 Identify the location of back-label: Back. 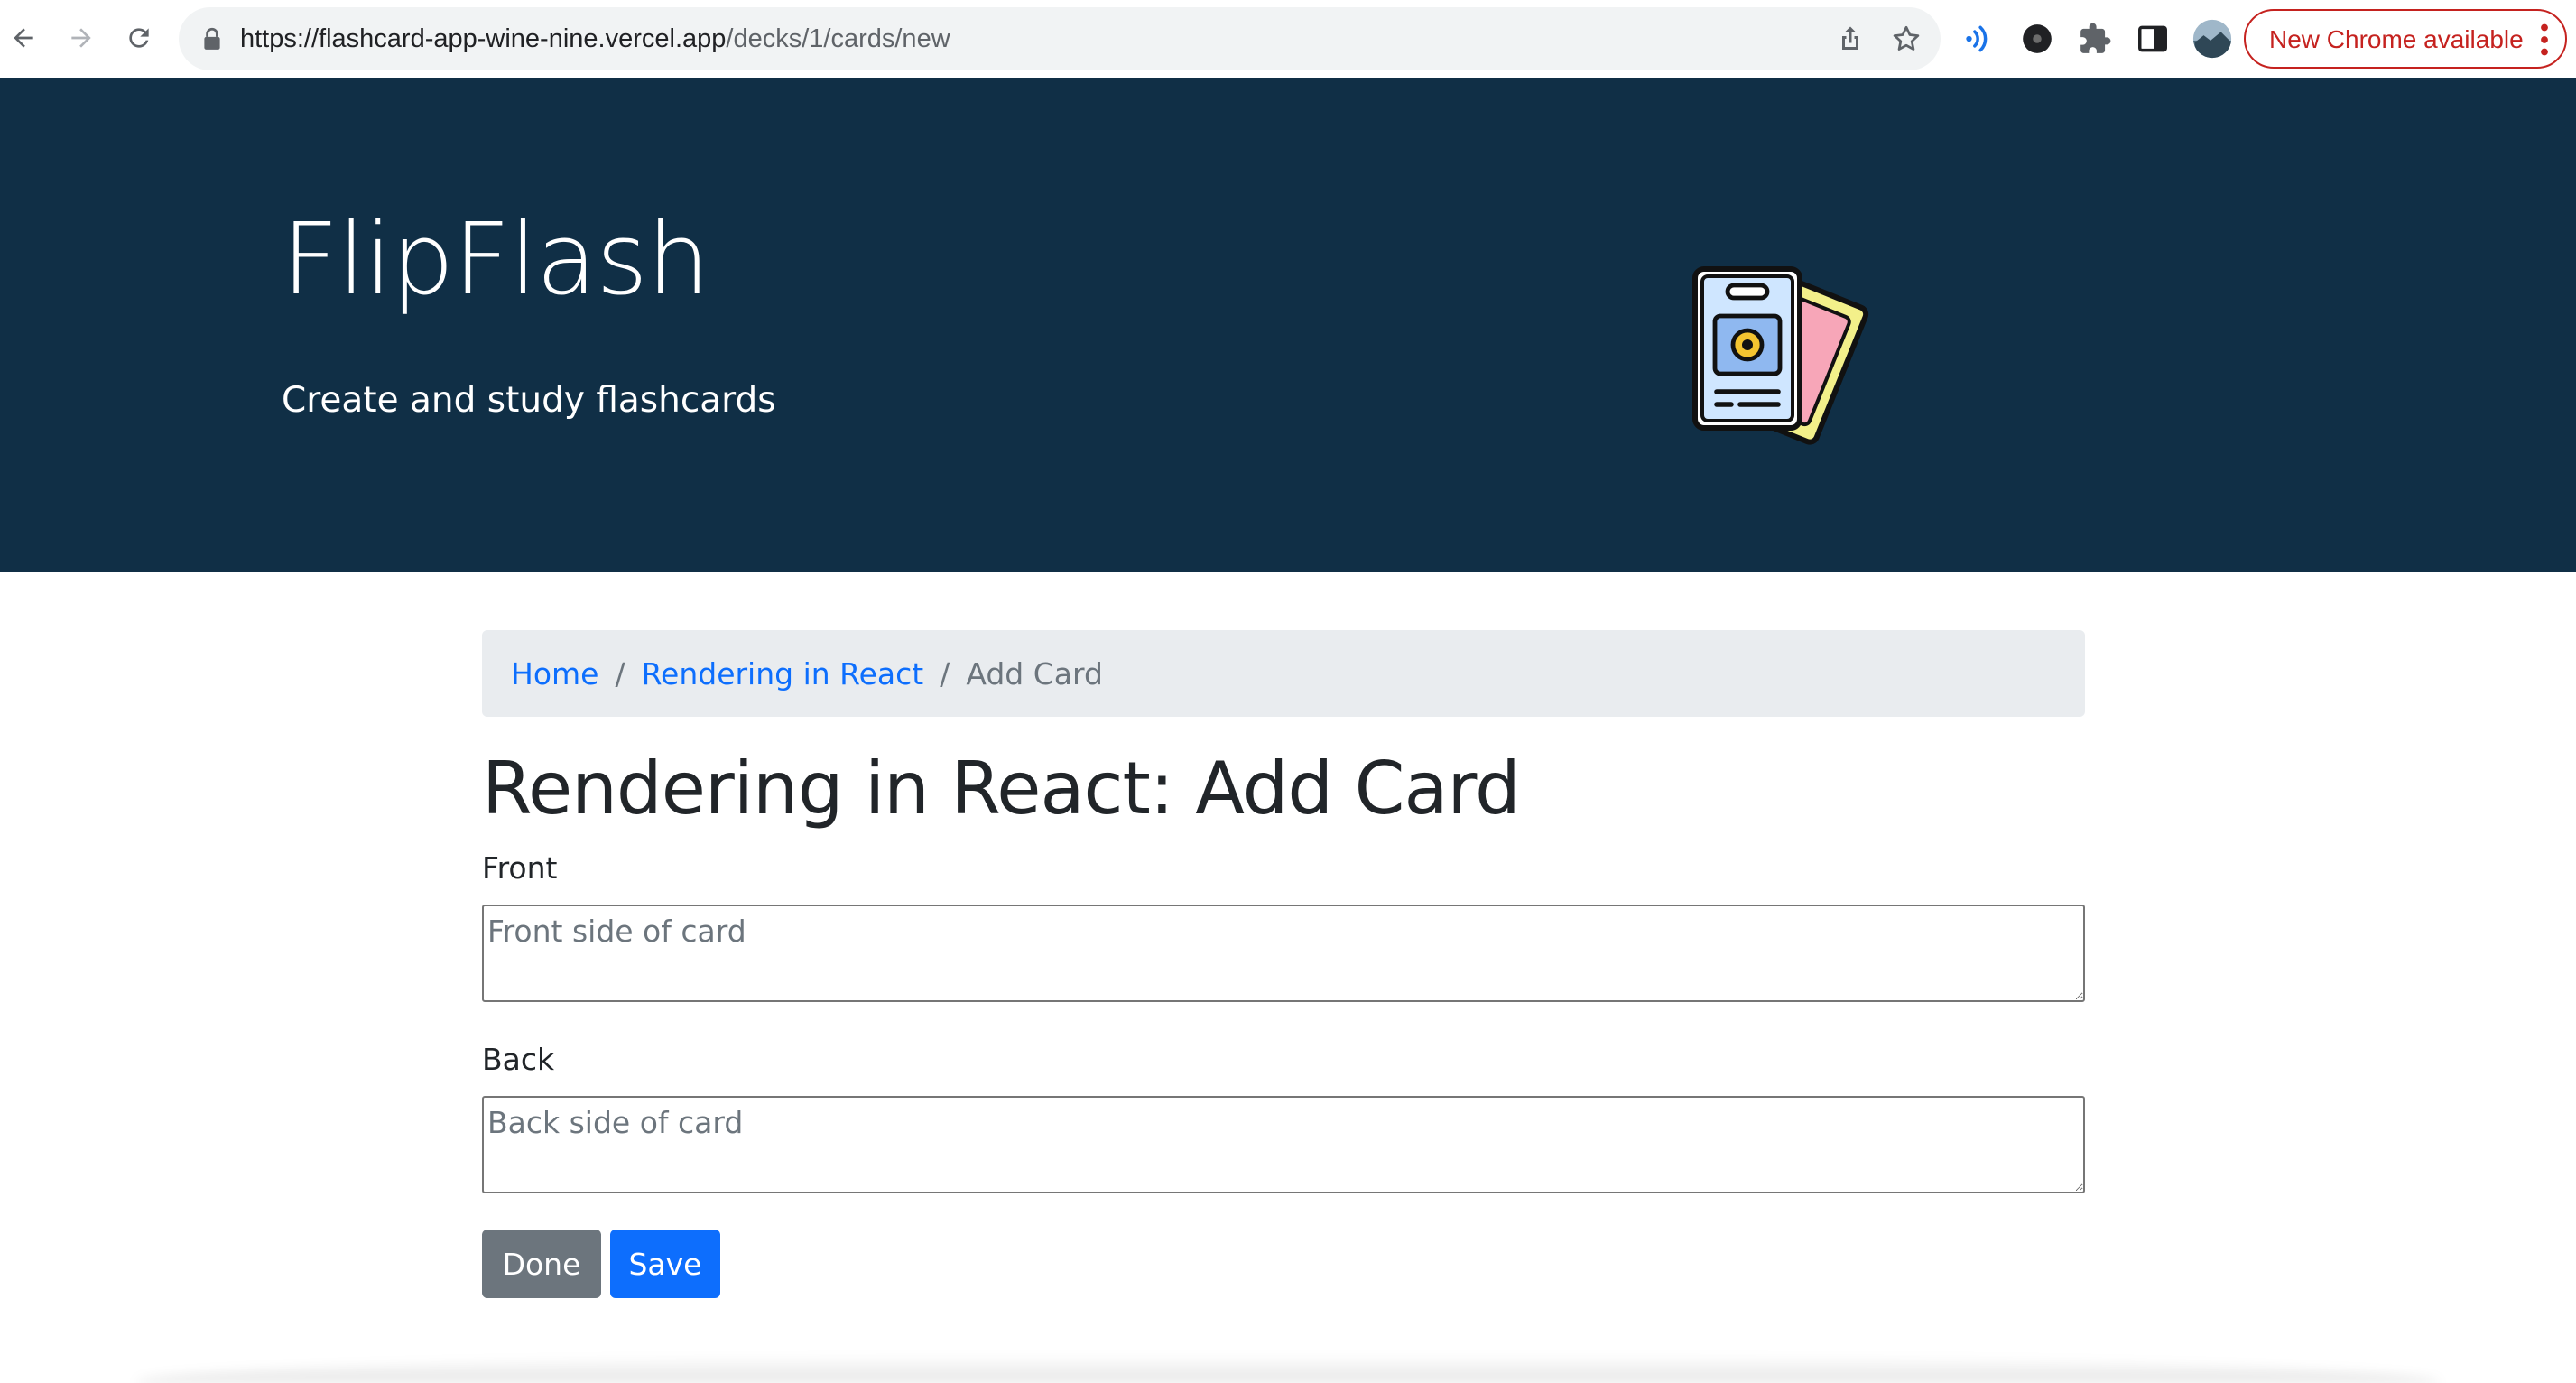
(518, 1059).